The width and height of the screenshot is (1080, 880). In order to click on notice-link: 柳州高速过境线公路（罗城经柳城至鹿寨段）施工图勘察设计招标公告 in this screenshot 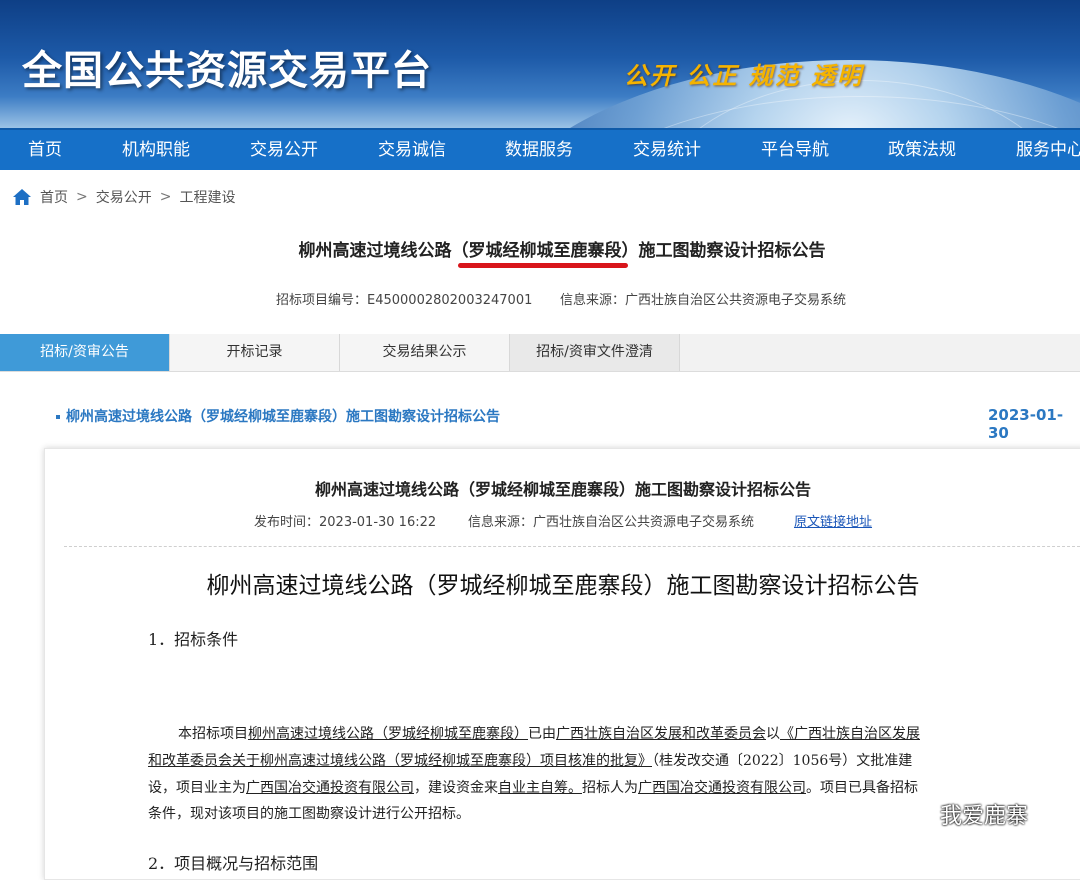, I will do `click(278, 416)`.